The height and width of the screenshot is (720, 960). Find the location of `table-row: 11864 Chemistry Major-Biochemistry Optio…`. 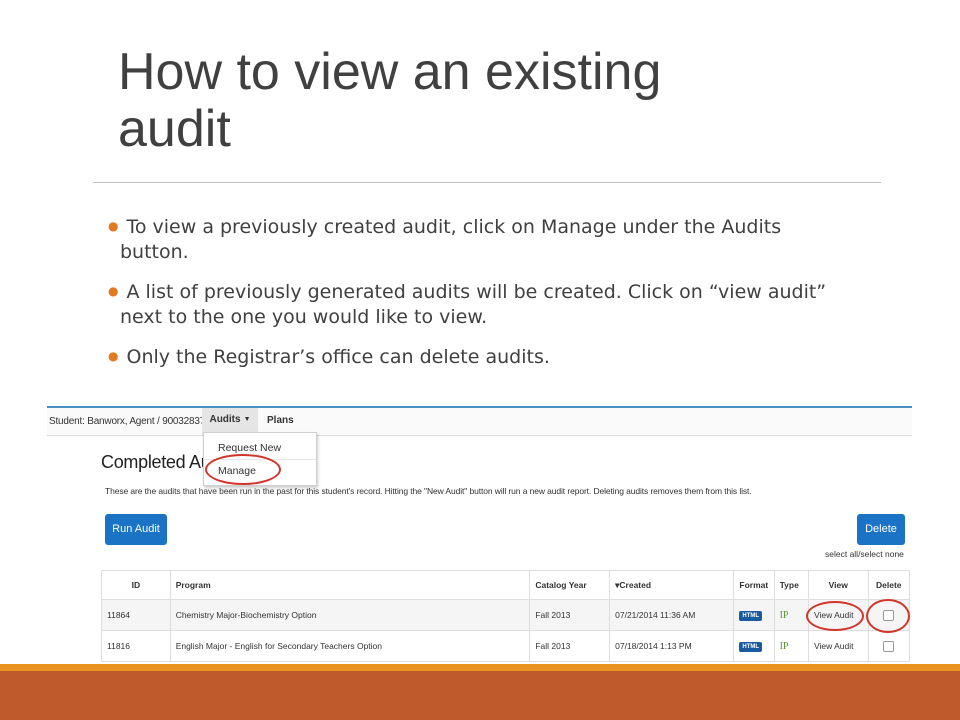

table-row: 11864 Chemistry Major-Biochemistry Optio… is located at coordinates (506, 615).